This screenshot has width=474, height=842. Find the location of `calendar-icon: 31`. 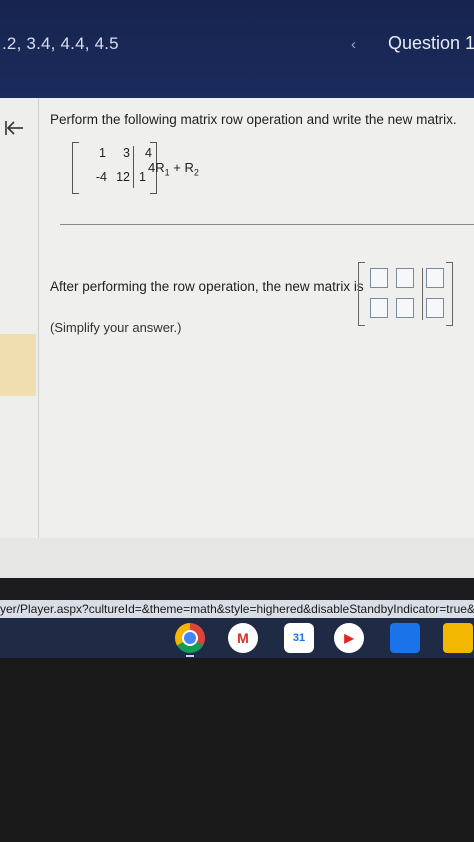

calendar-icon: 31 is located at coordinates (299, 638).